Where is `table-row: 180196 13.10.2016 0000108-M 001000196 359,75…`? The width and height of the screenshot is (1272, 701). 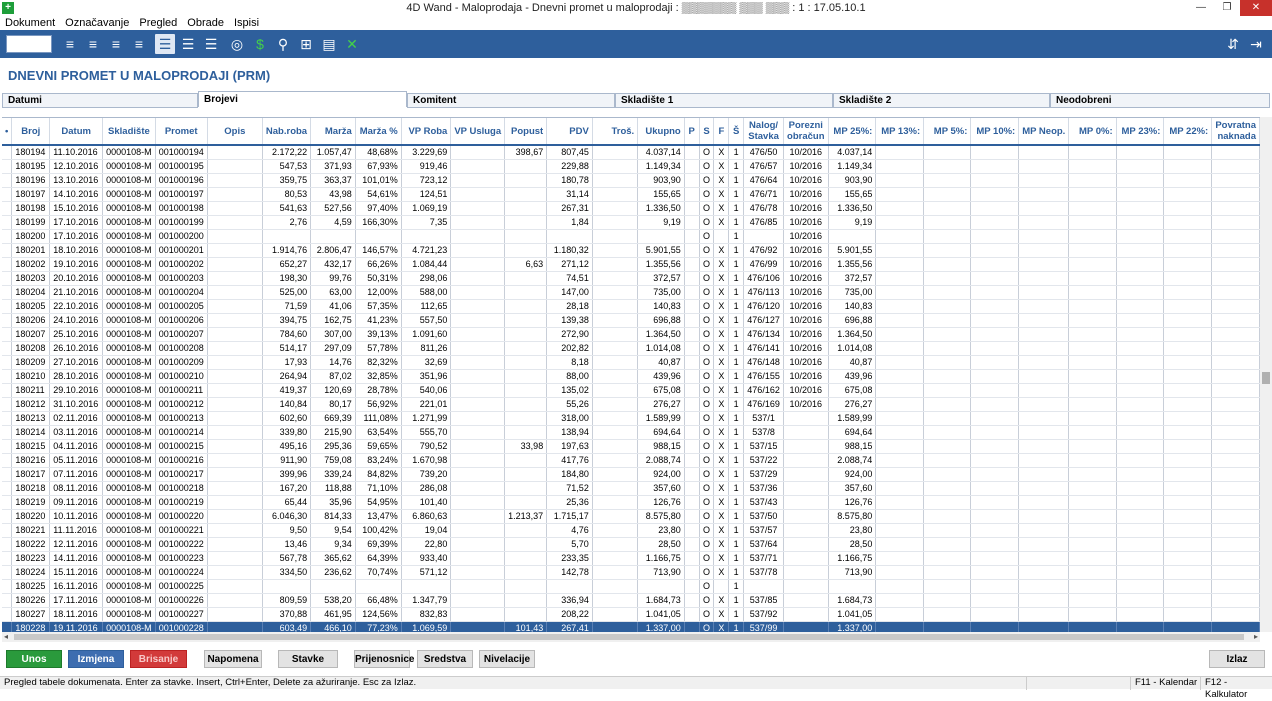 table-row: 180196 13.10.2016 0000108-M 001000196 359,75… is located at coordinates (631, 180).